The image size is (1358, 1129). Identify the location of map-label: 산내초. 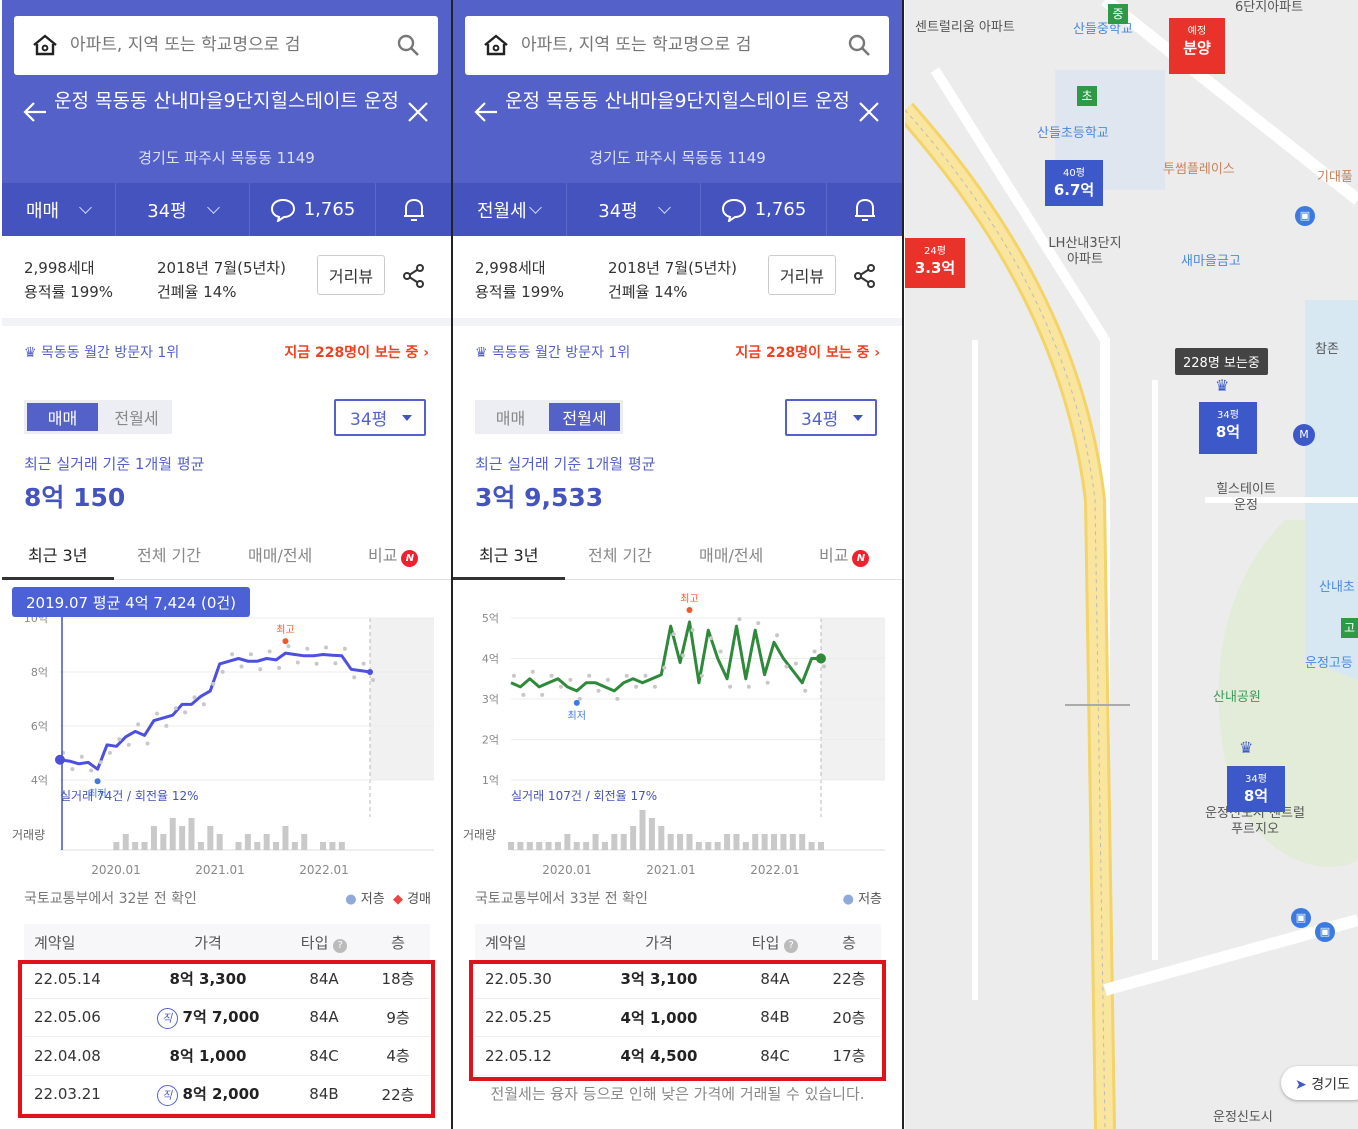
(1337, 588).